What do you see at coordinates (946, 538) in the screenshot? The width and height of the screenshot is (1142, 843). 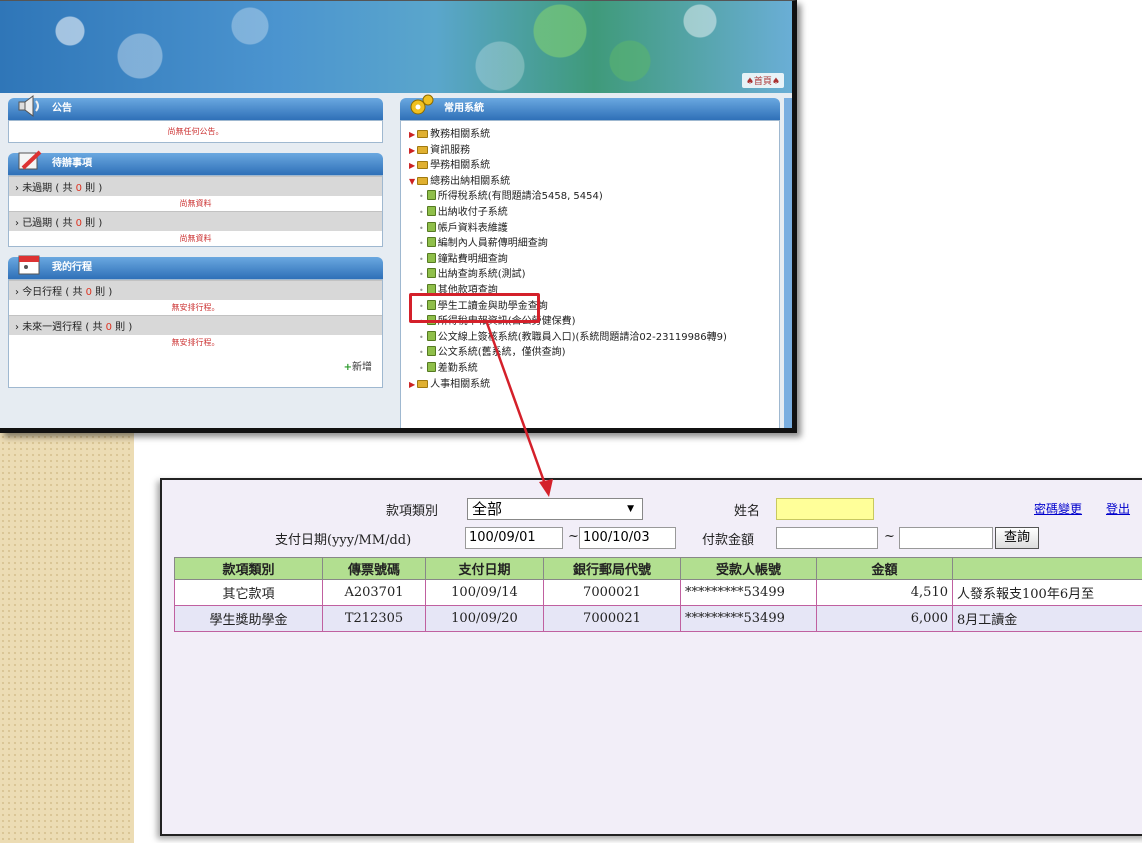 I see `amount-max-input` at bounding box center [946, 538].